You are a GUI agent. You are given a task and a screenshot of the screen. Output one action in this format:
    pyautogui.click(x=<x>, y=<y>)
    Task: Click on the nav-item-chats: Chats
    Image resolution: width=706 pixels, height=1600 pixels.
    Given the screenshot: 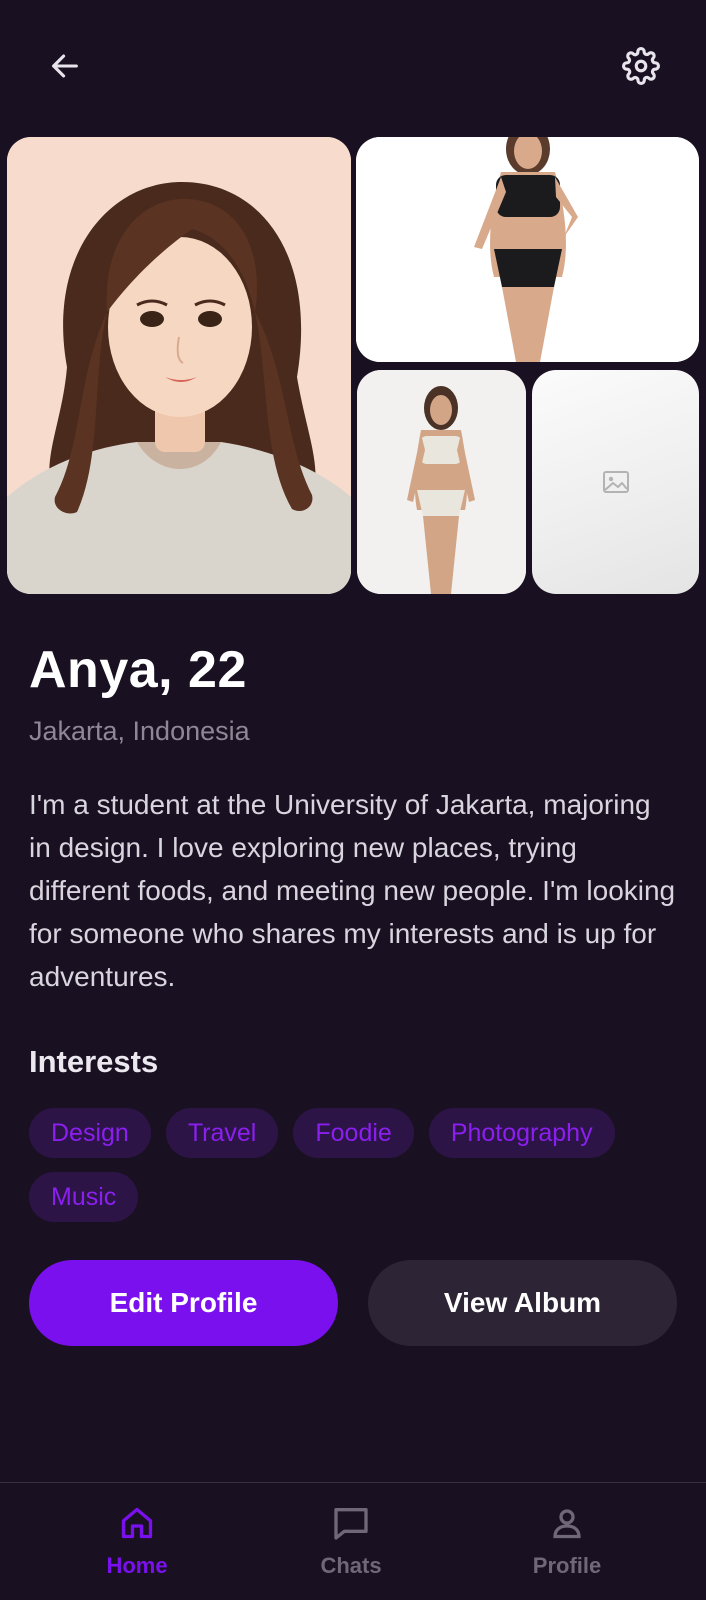 What is the action you would take?
    pyautogui.click(x=351, y=1541)
    